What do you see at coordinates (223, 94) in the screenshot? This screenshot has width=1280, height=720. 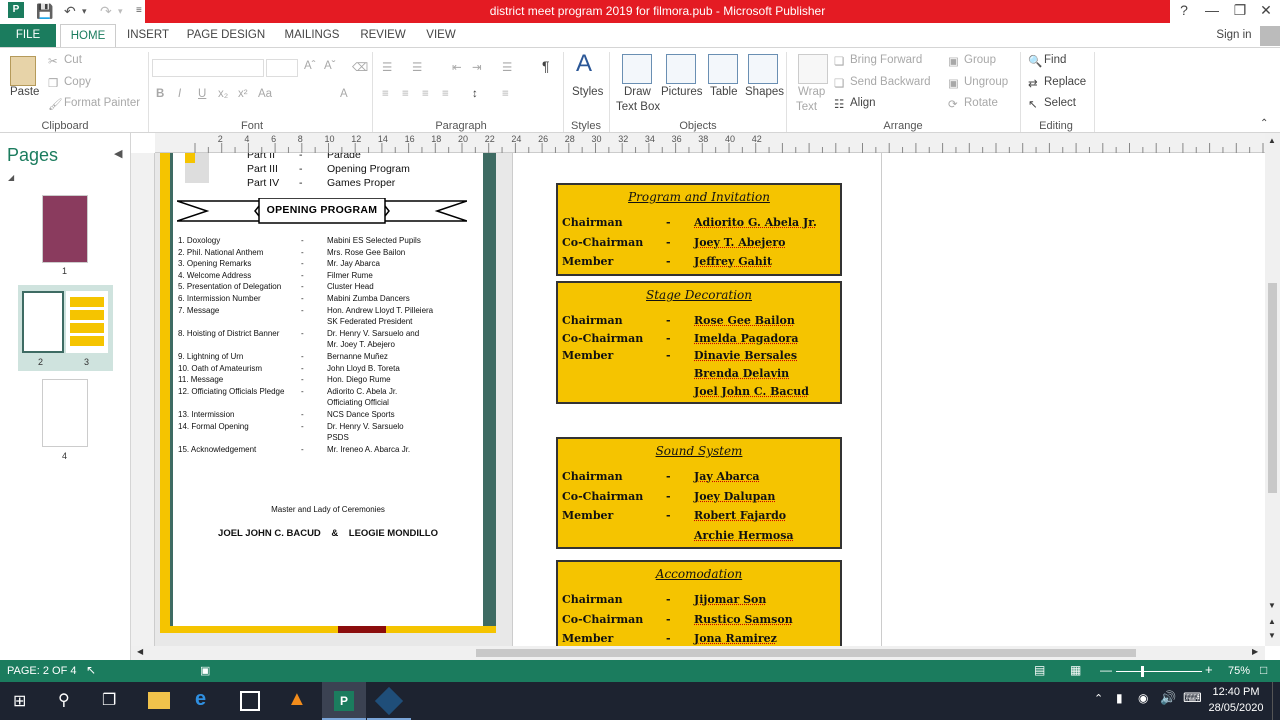 I see `subscript-button: x₂` at bounding box center [223, 94].